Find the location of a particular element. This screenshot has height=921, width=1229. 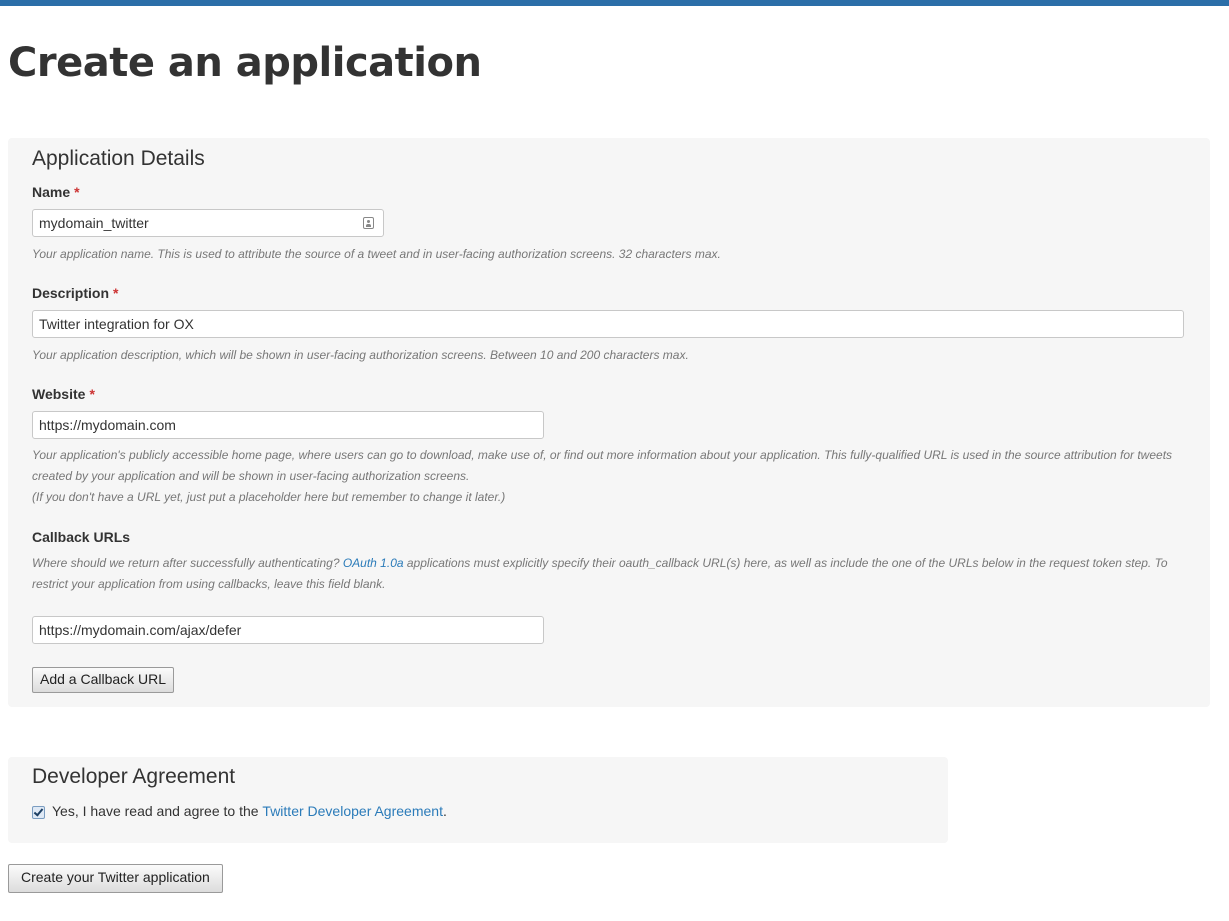

oauth-link: OAuth 1.0a is located at coordinates (373, 563).